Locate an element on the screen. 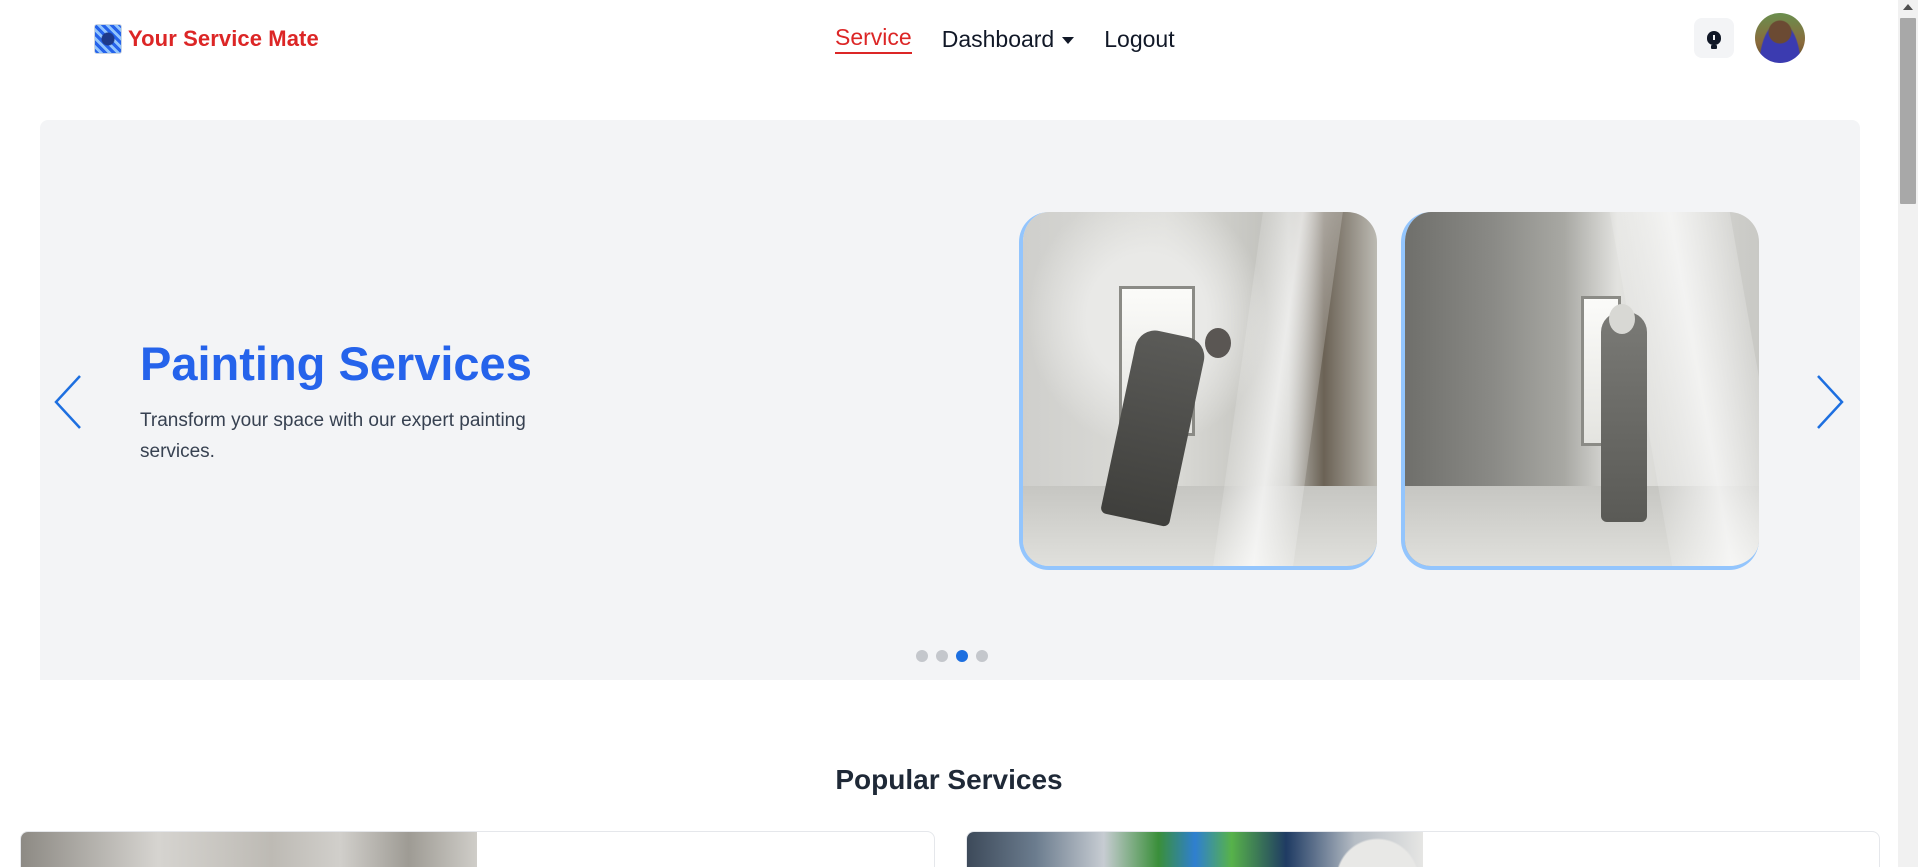  painter-spraying-photo is located at coordinates (1200, 389).